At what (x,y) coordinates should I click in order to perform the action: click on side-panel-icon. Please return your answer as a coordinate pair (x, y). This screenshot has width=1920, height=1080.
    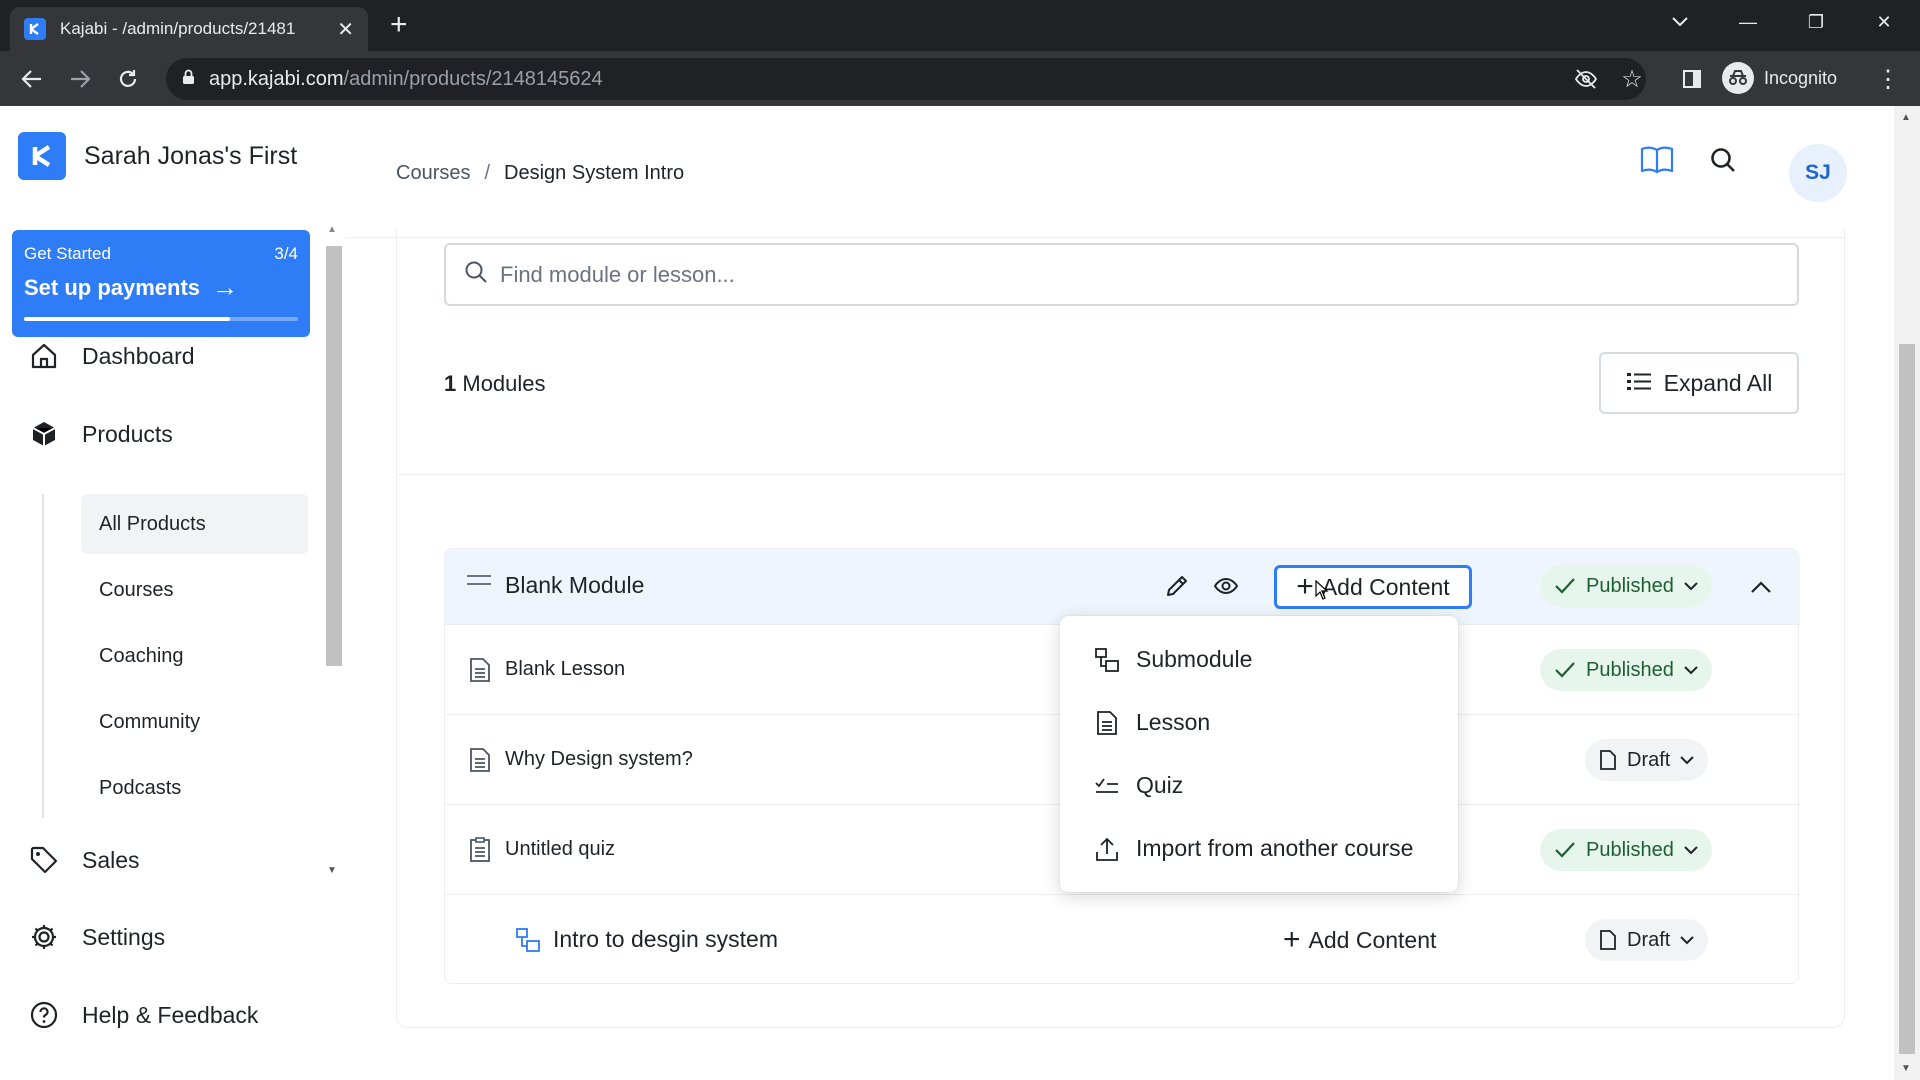
    Looking at the image, I should click on (1692, 79).